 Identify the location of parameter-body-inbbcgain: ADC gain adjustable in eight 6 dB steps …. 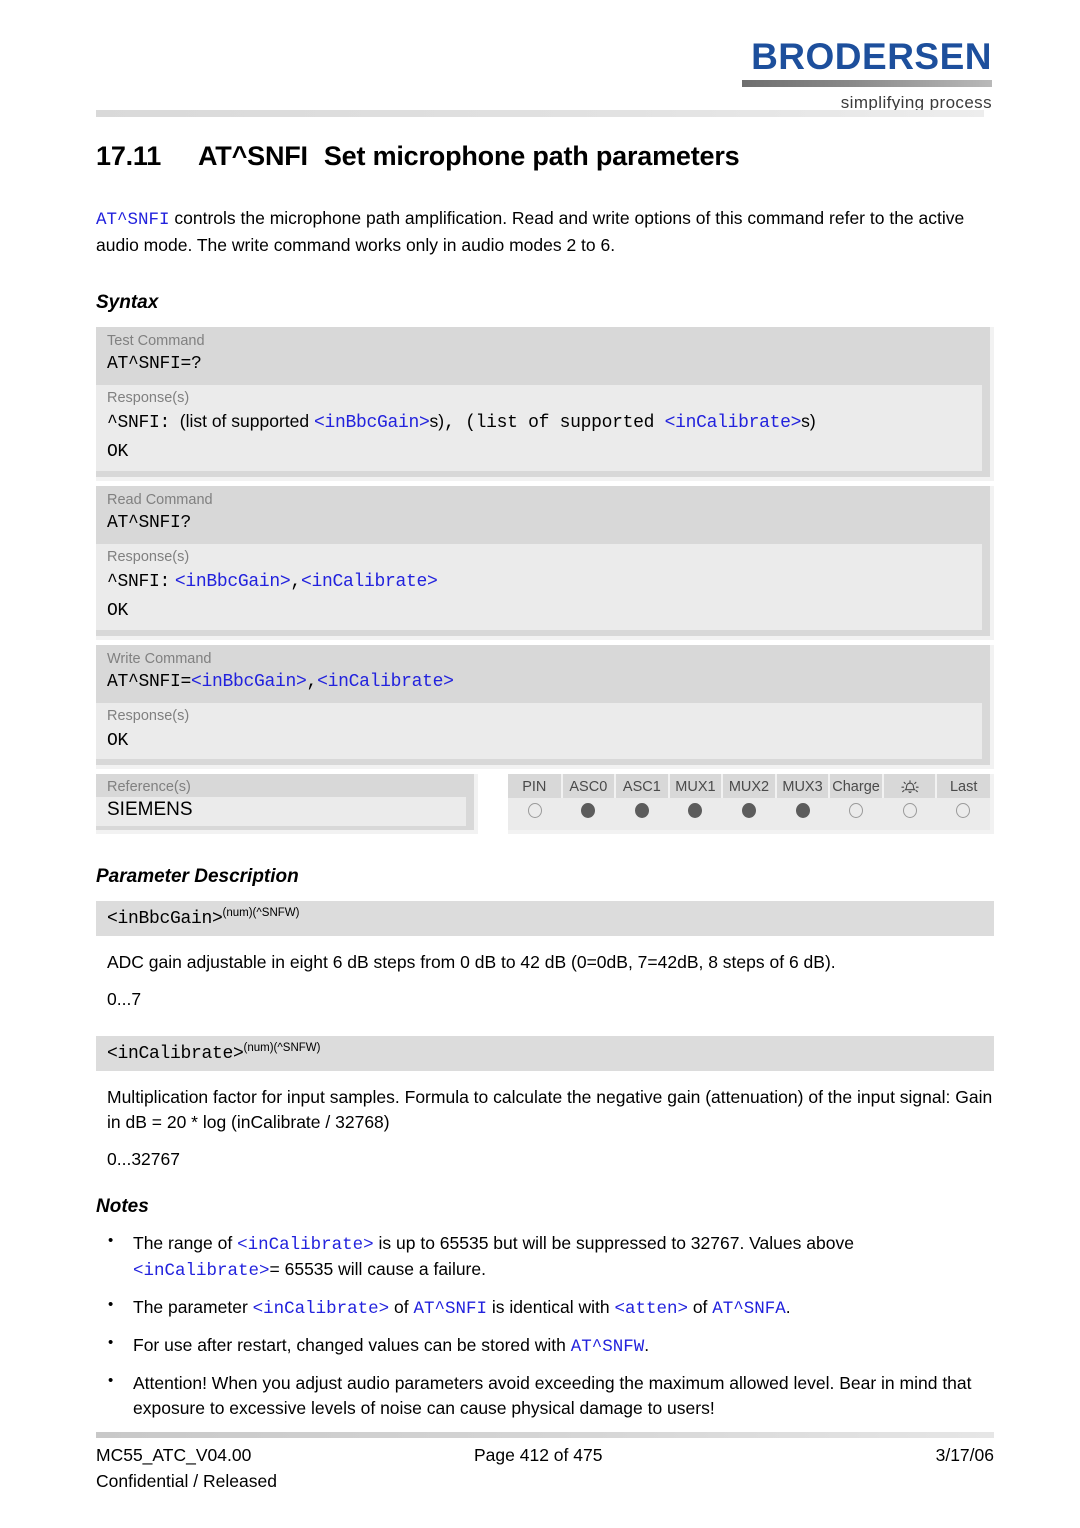
(471, 962).